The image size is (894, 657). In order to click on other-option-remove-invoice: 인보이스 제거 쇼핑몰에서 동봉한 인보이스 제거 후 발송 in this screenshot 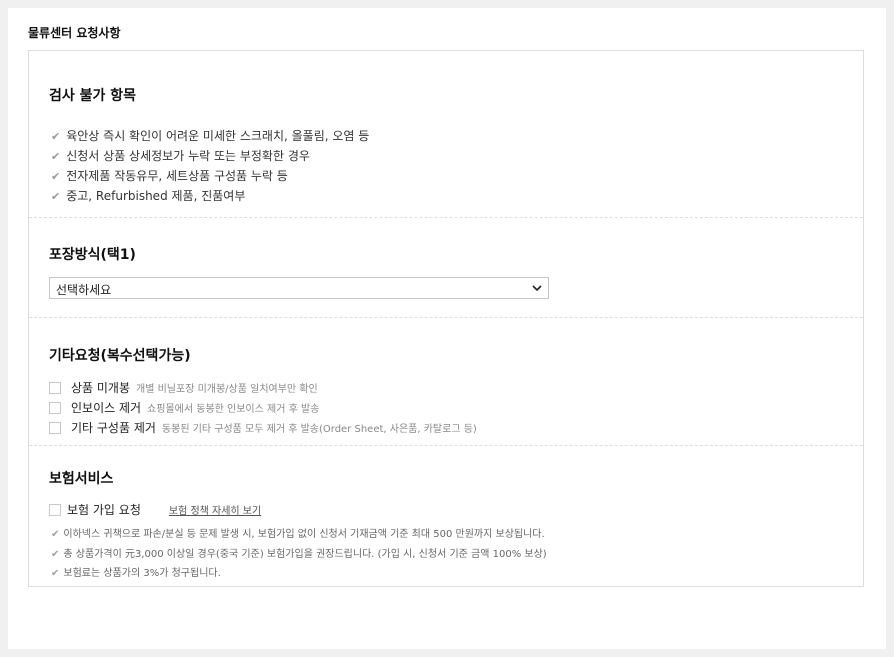, I will do `click(184, 407)`.